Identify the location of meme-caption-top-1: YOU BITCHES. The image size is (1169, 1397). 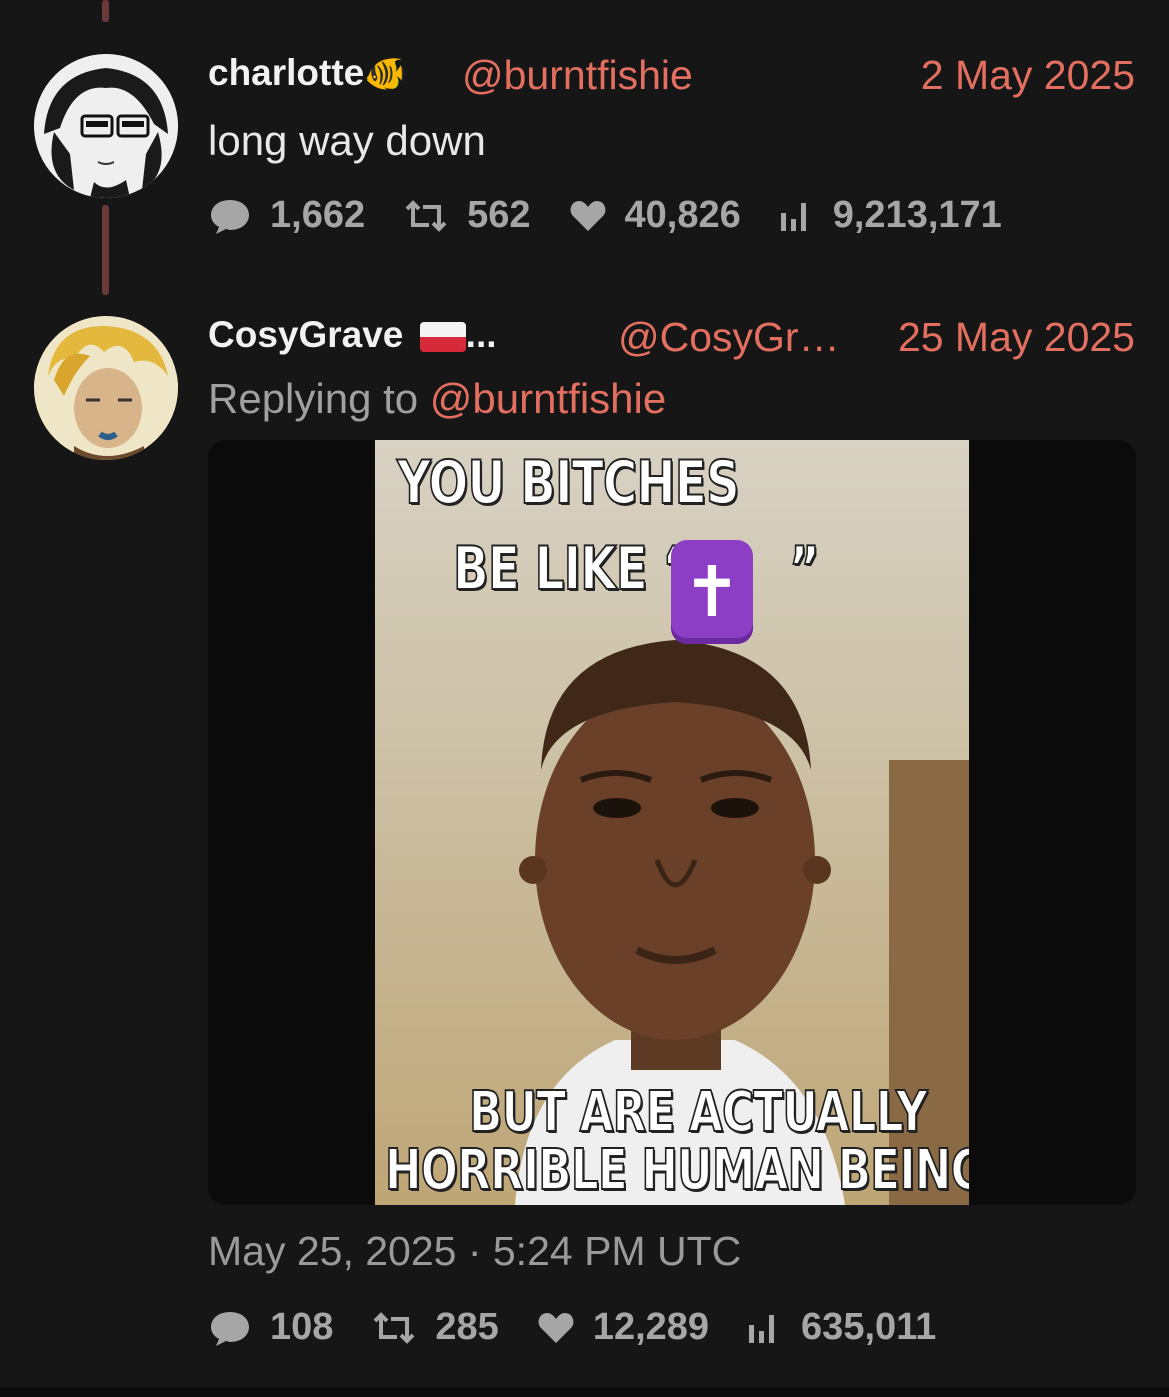
(568, 483).